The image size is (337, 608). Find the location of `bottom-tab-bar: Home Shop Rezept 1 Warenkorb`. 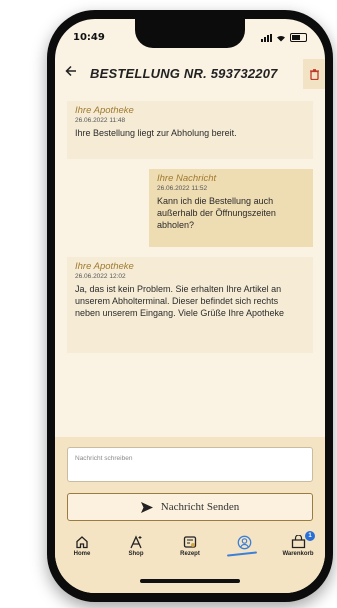

bottom-tab-bar: Home Shop Rezept 1 Warenkorb is located at coordinates (190, 551).